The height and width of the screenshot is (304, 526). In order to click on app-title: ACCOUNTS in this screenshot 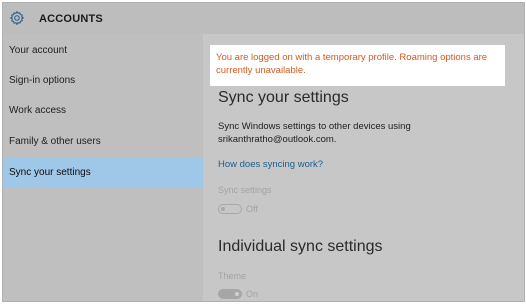, I will do `click(71, 19)`.